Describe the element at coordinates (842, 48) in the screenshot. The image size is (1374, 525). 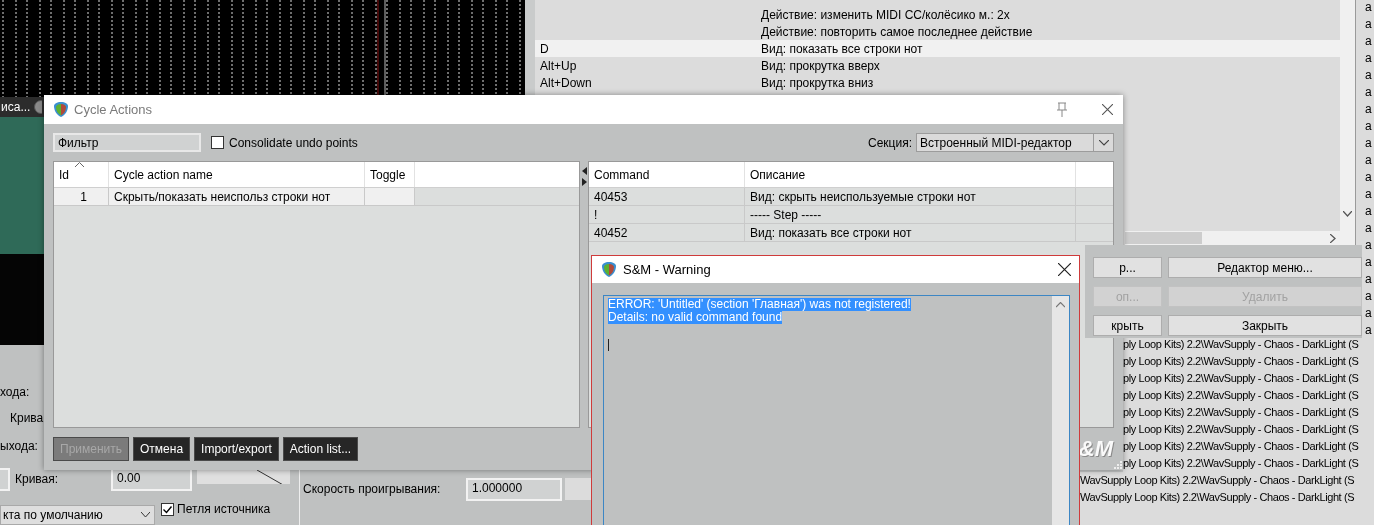
I see `description-cell-text: Вид: показать все строки нот` at that location.